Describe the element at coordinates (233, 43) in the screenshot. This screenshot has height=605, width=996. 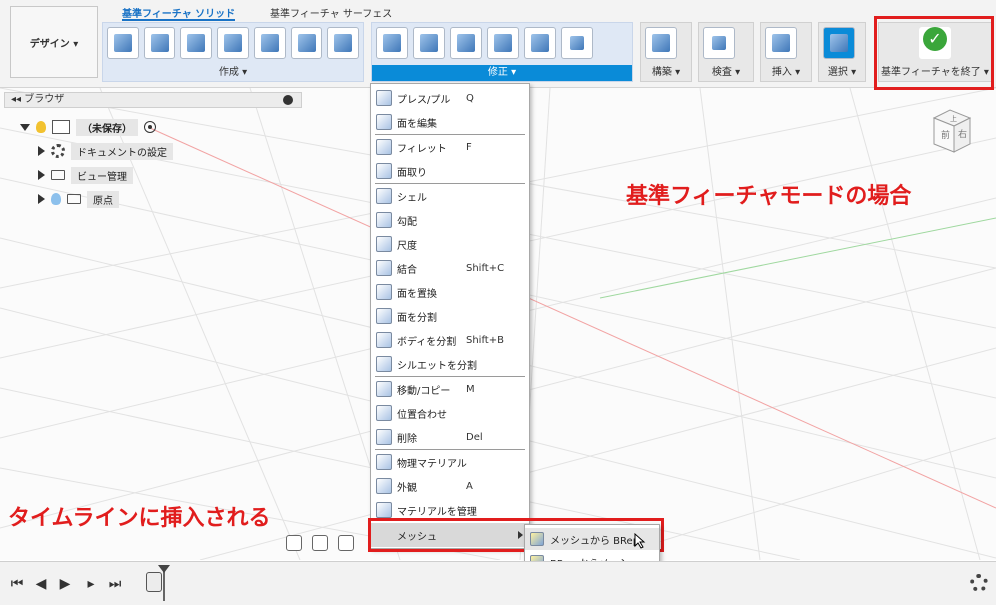
I see `cylinder-icon` at that location.